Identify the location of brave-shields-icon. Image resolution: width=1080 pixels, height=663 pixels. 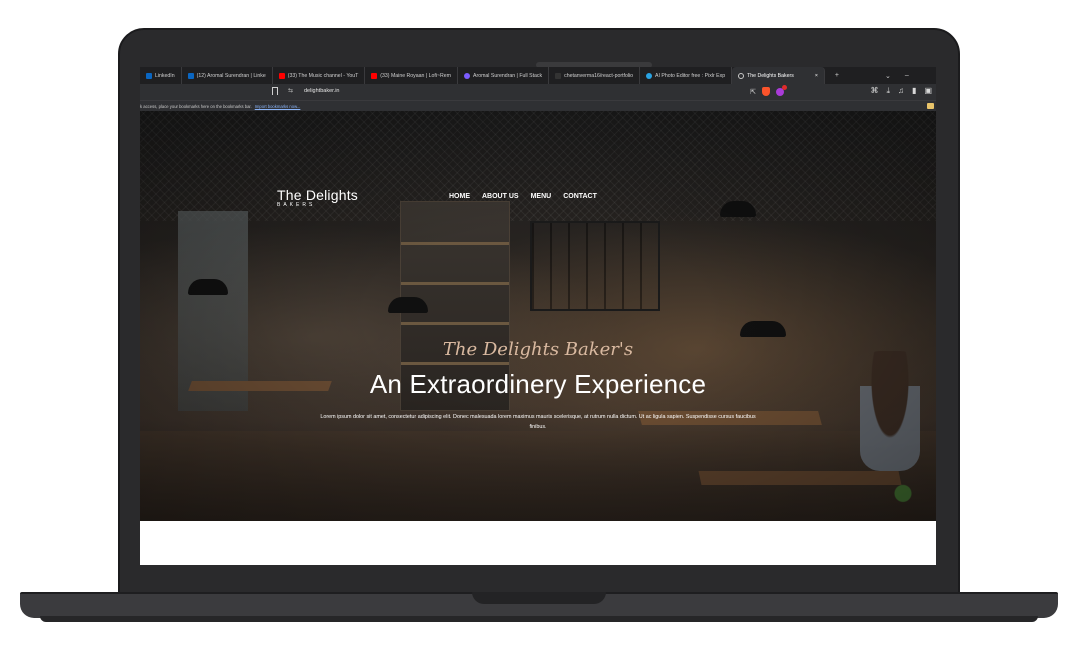
(766, 91).